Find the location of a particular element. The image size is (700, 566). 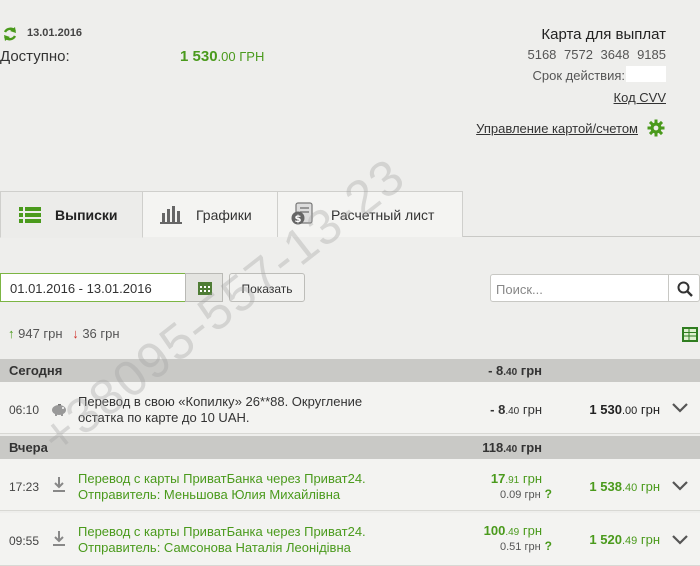

calendar-button is located at coordinates (204, 287).